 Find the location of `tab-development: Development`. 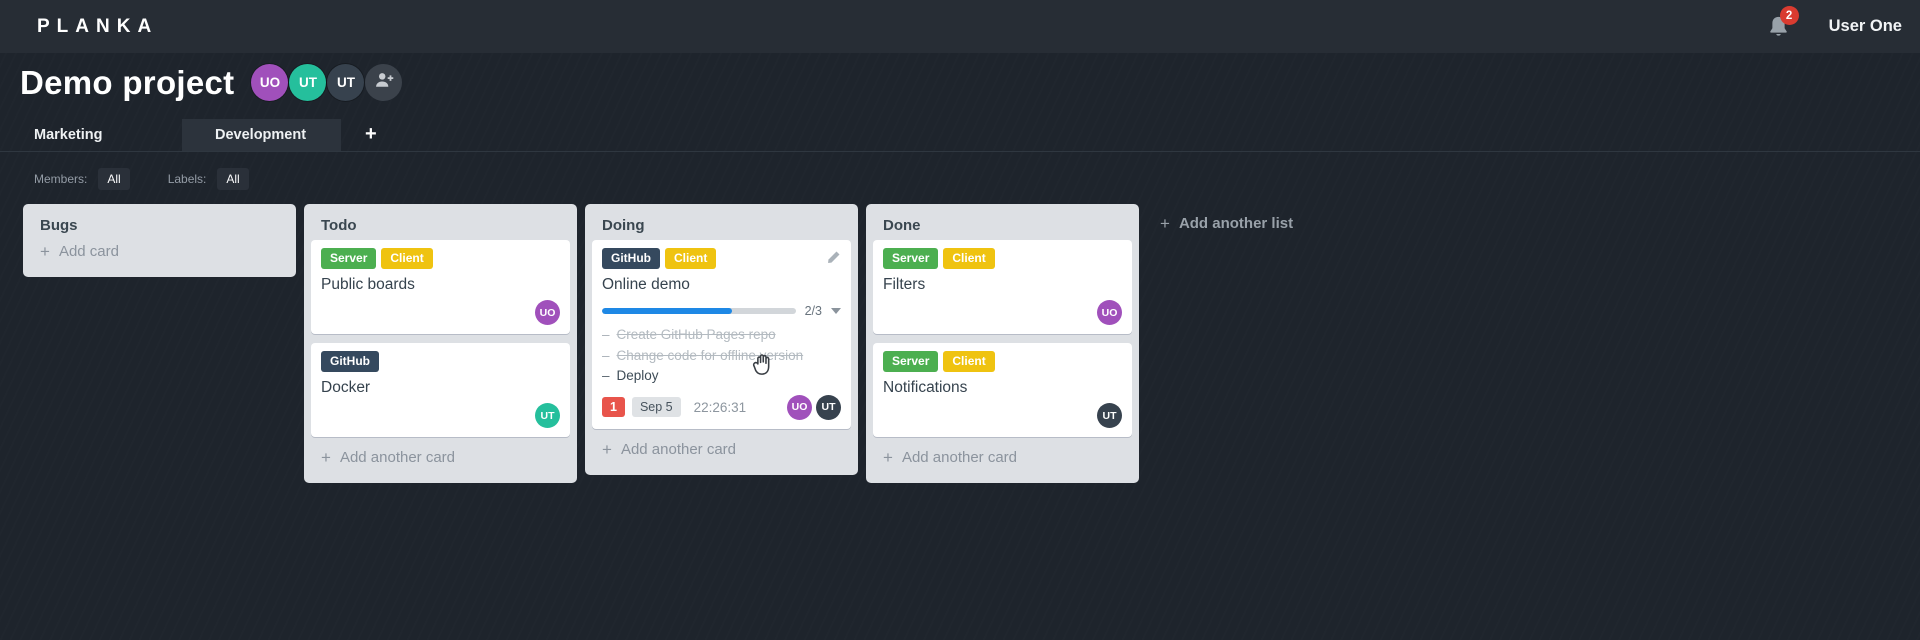

tab-development: Development is located at coordinates (261, 135).